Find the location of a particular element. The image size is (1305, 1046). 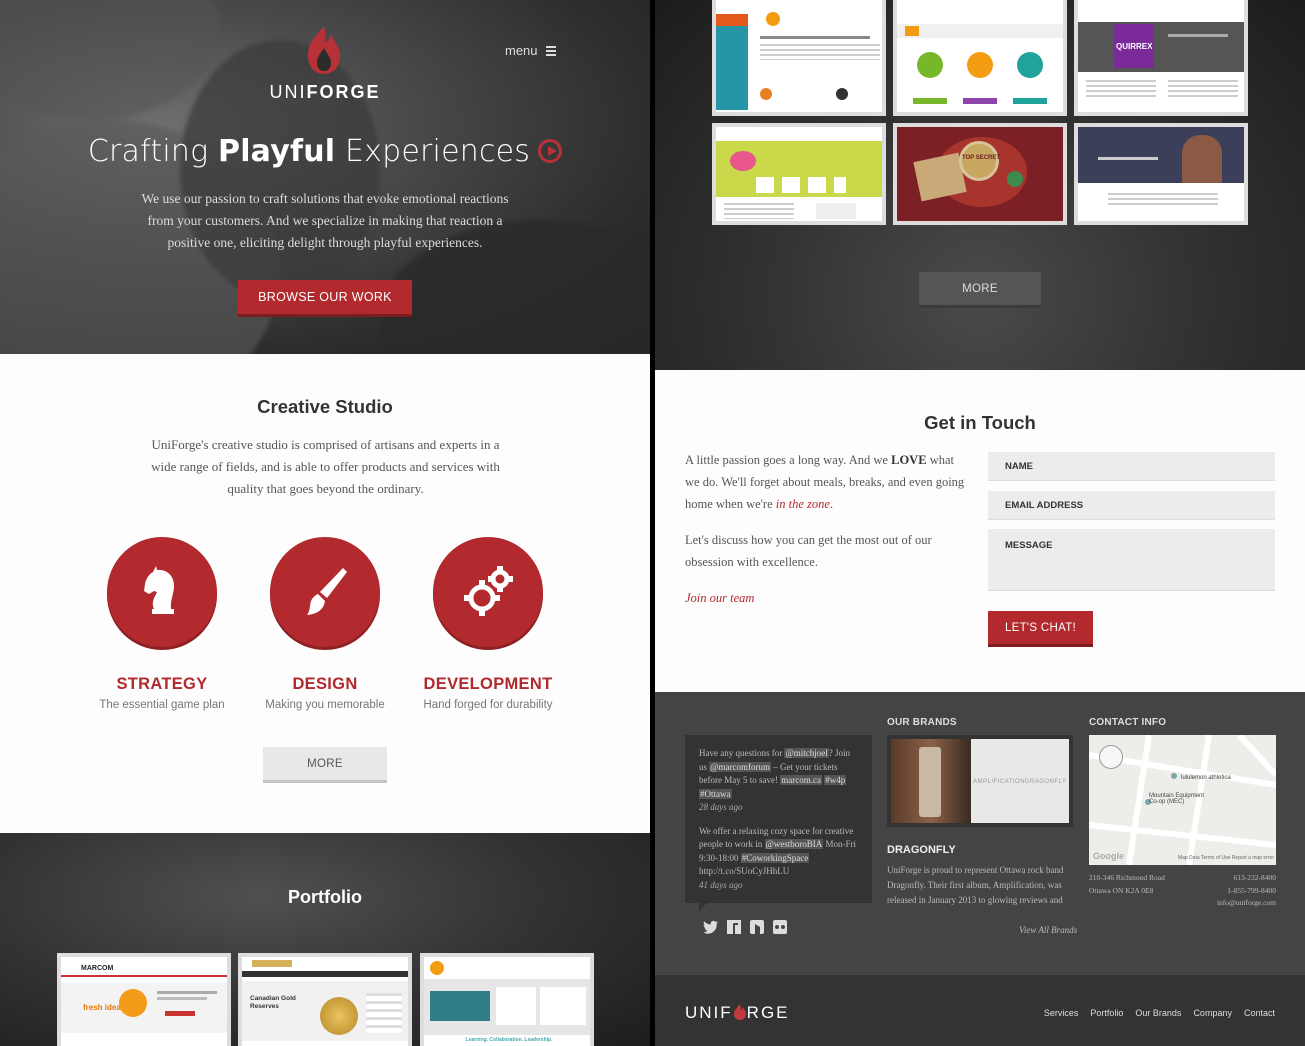

flickr-icon is located at coordinates (780, 927).